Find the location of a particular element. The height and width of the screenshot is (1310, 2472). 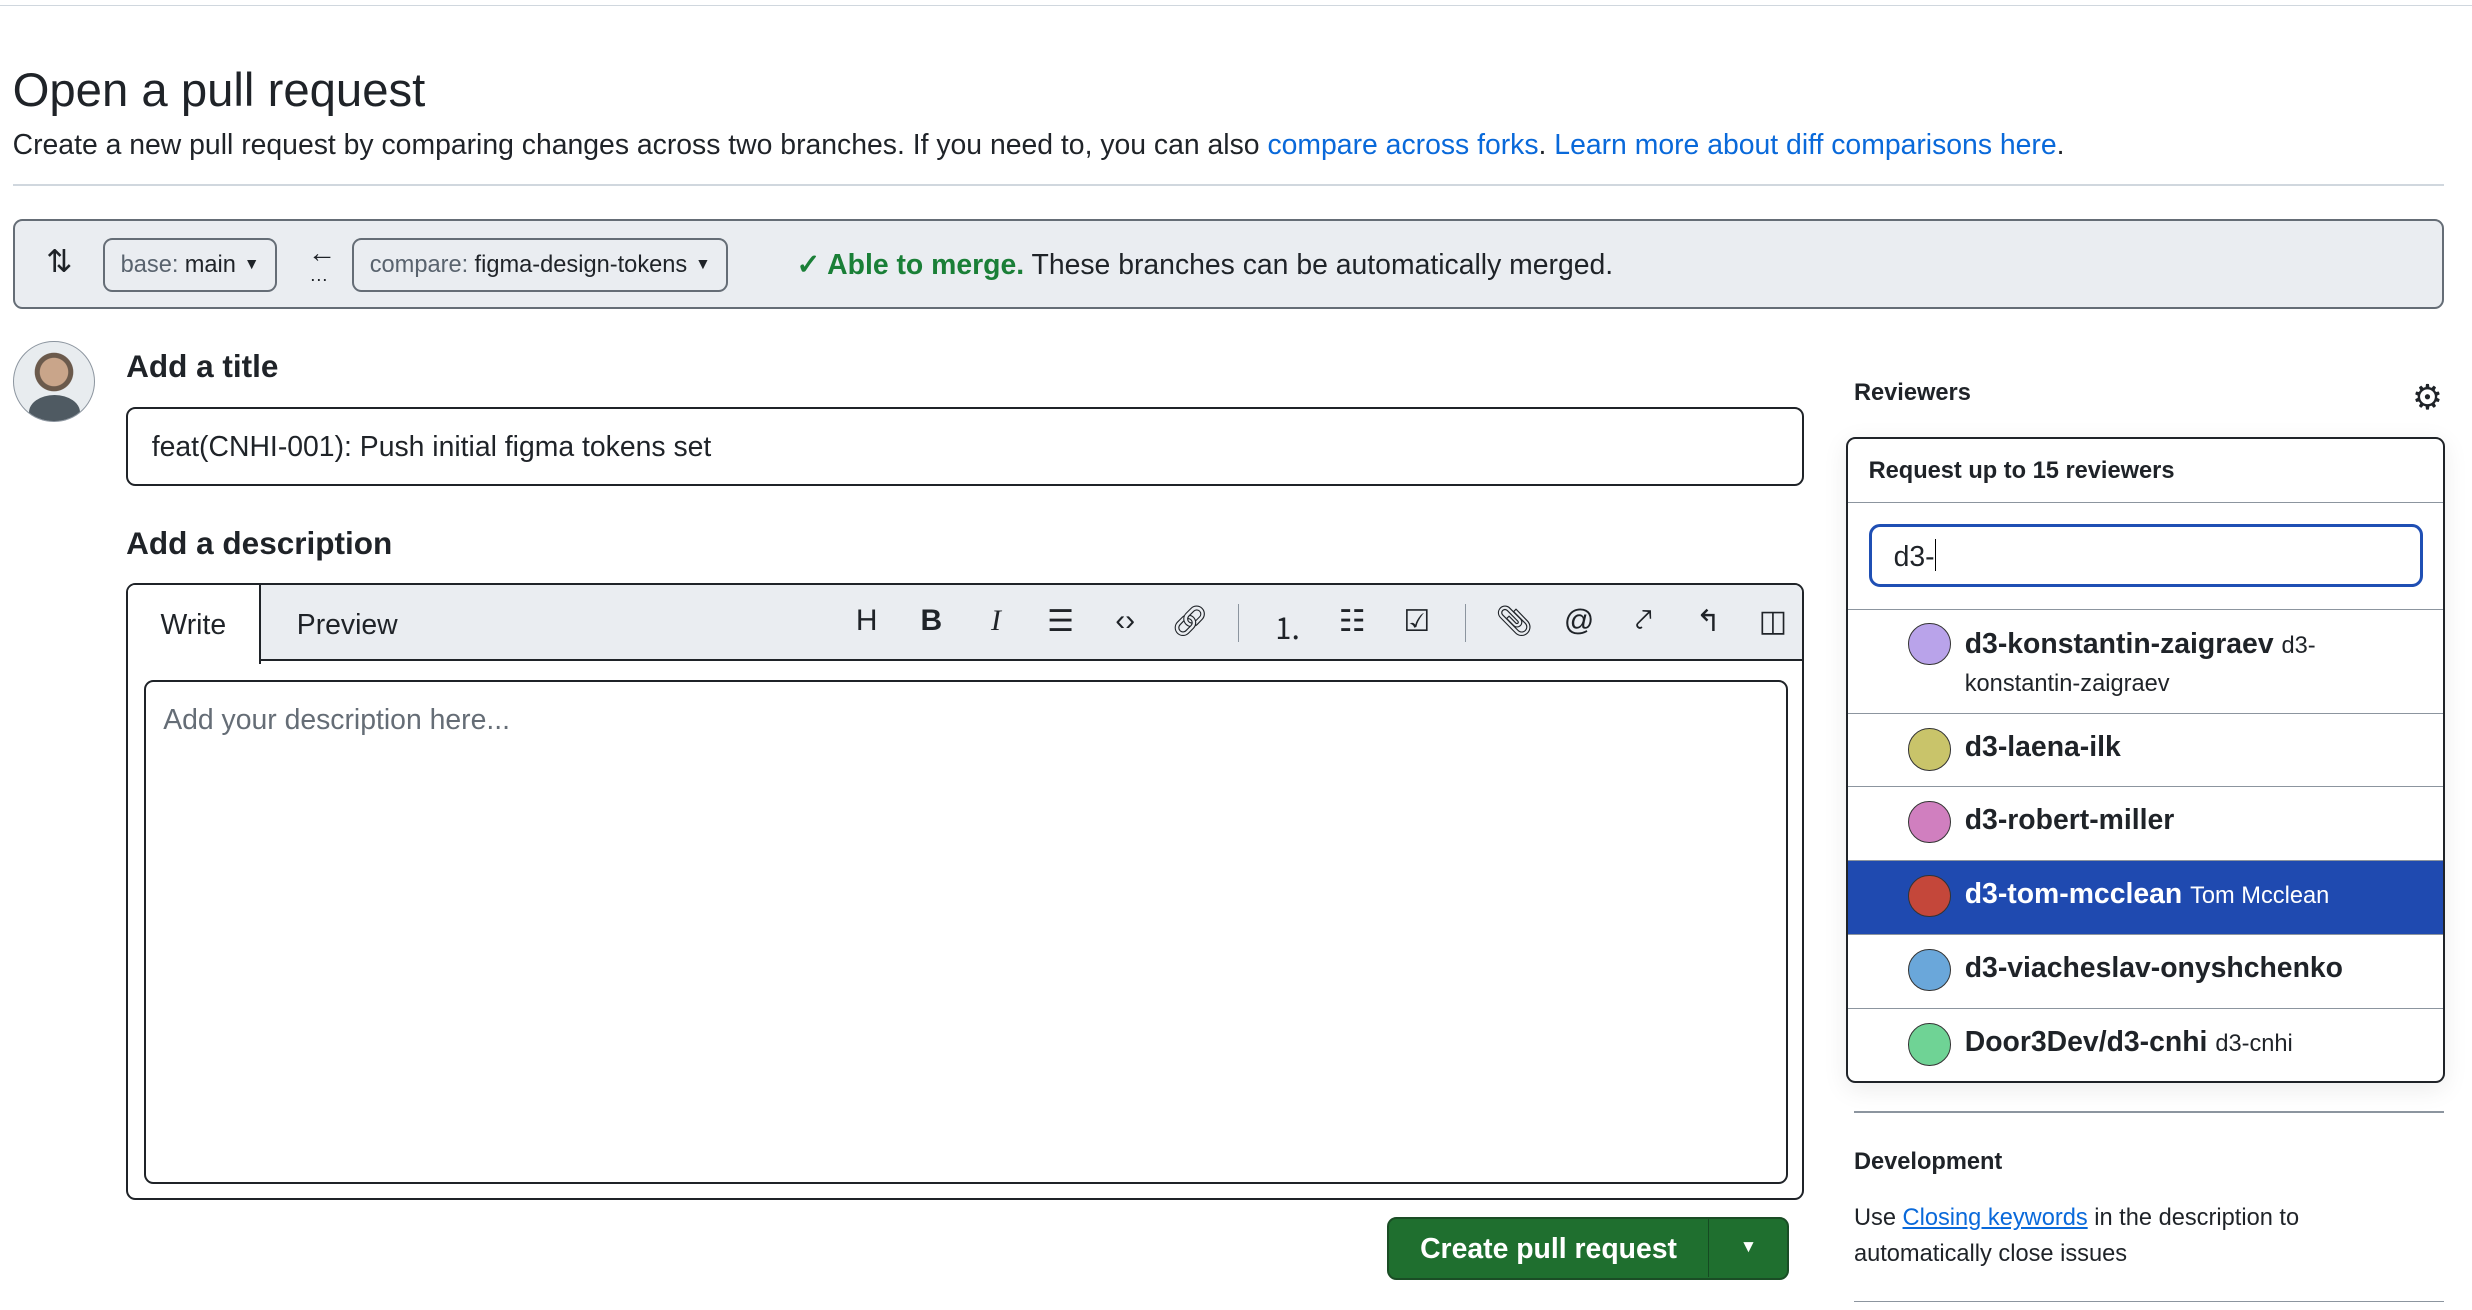

reviewer-login: d3-viacheslav-onyshchenko is located at coordinates (2154, 968).